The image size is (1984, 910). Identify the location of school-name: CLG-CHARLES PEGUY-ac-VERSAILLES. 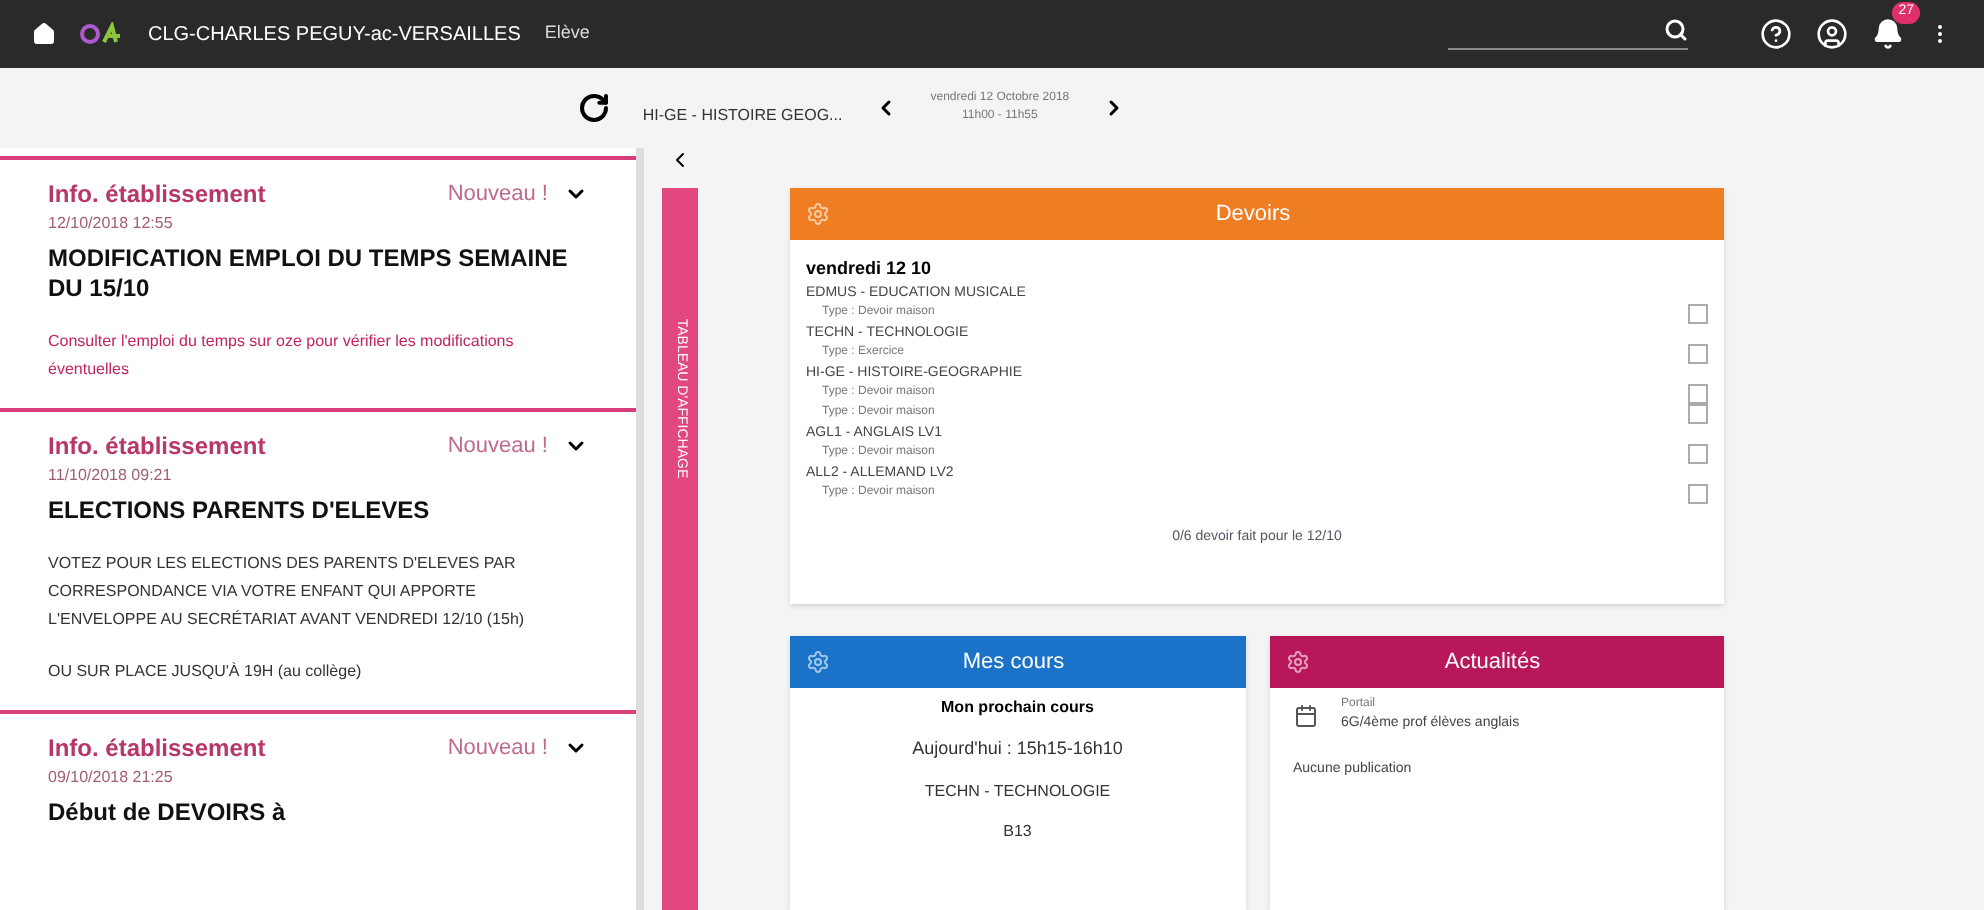
(334, 35).